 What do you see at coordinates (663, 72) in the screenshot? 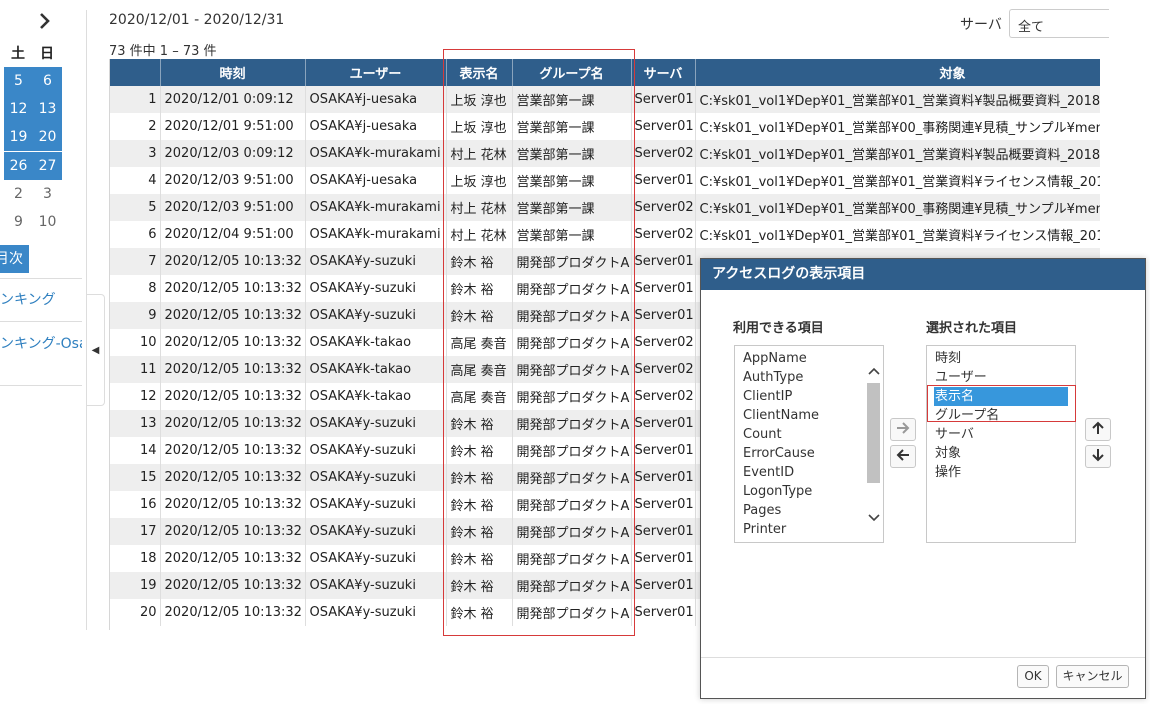
I see `column-header-server: サーバ` at bounding box center [663, 72].